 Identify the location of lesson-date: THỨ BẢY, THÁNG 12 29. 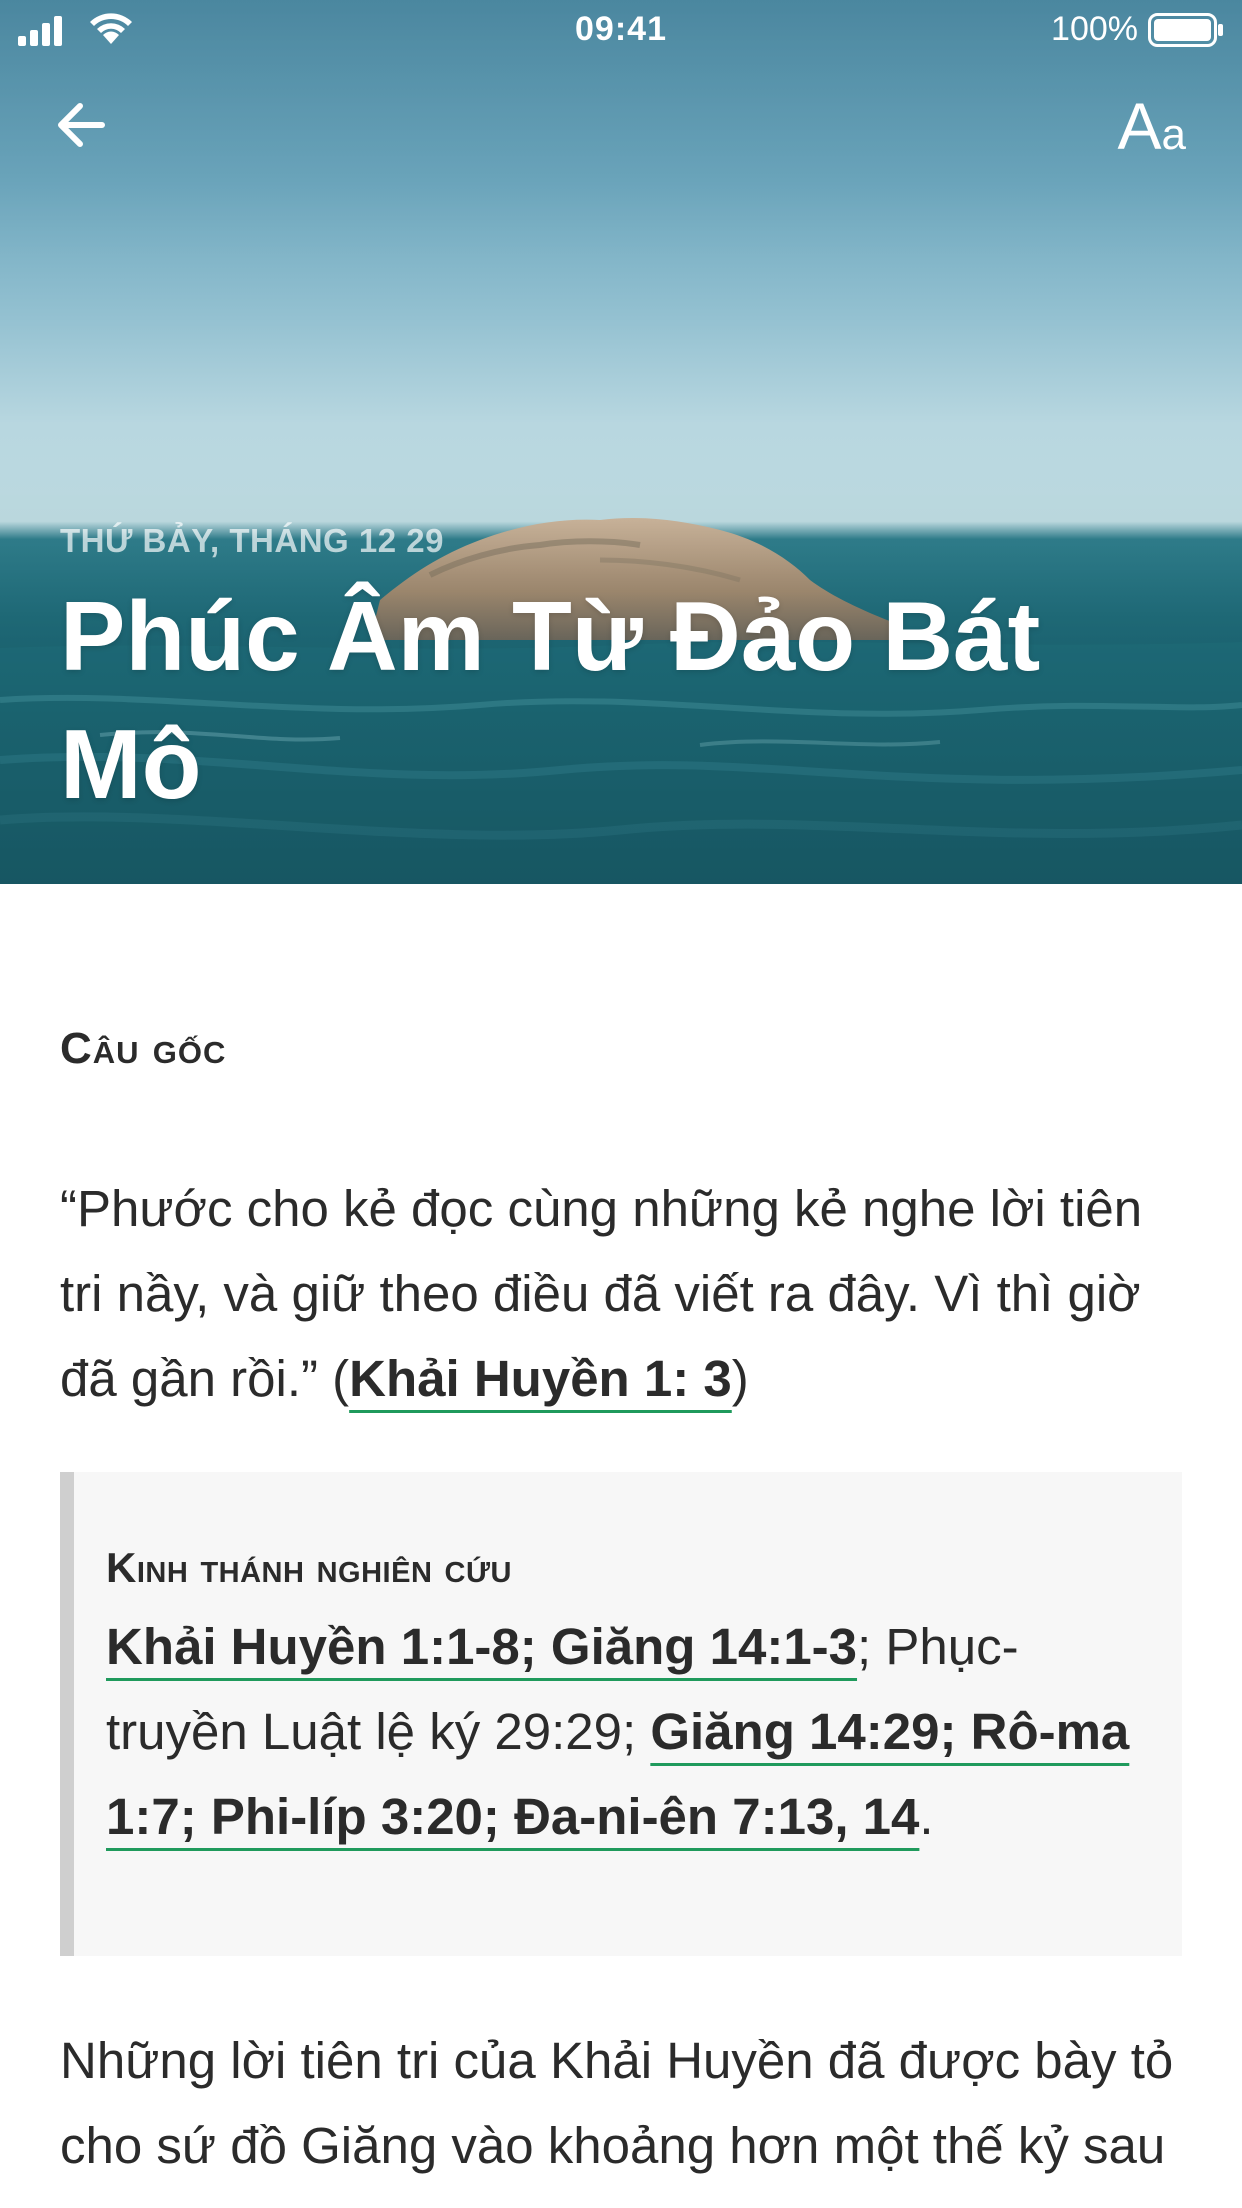
(252, 540).